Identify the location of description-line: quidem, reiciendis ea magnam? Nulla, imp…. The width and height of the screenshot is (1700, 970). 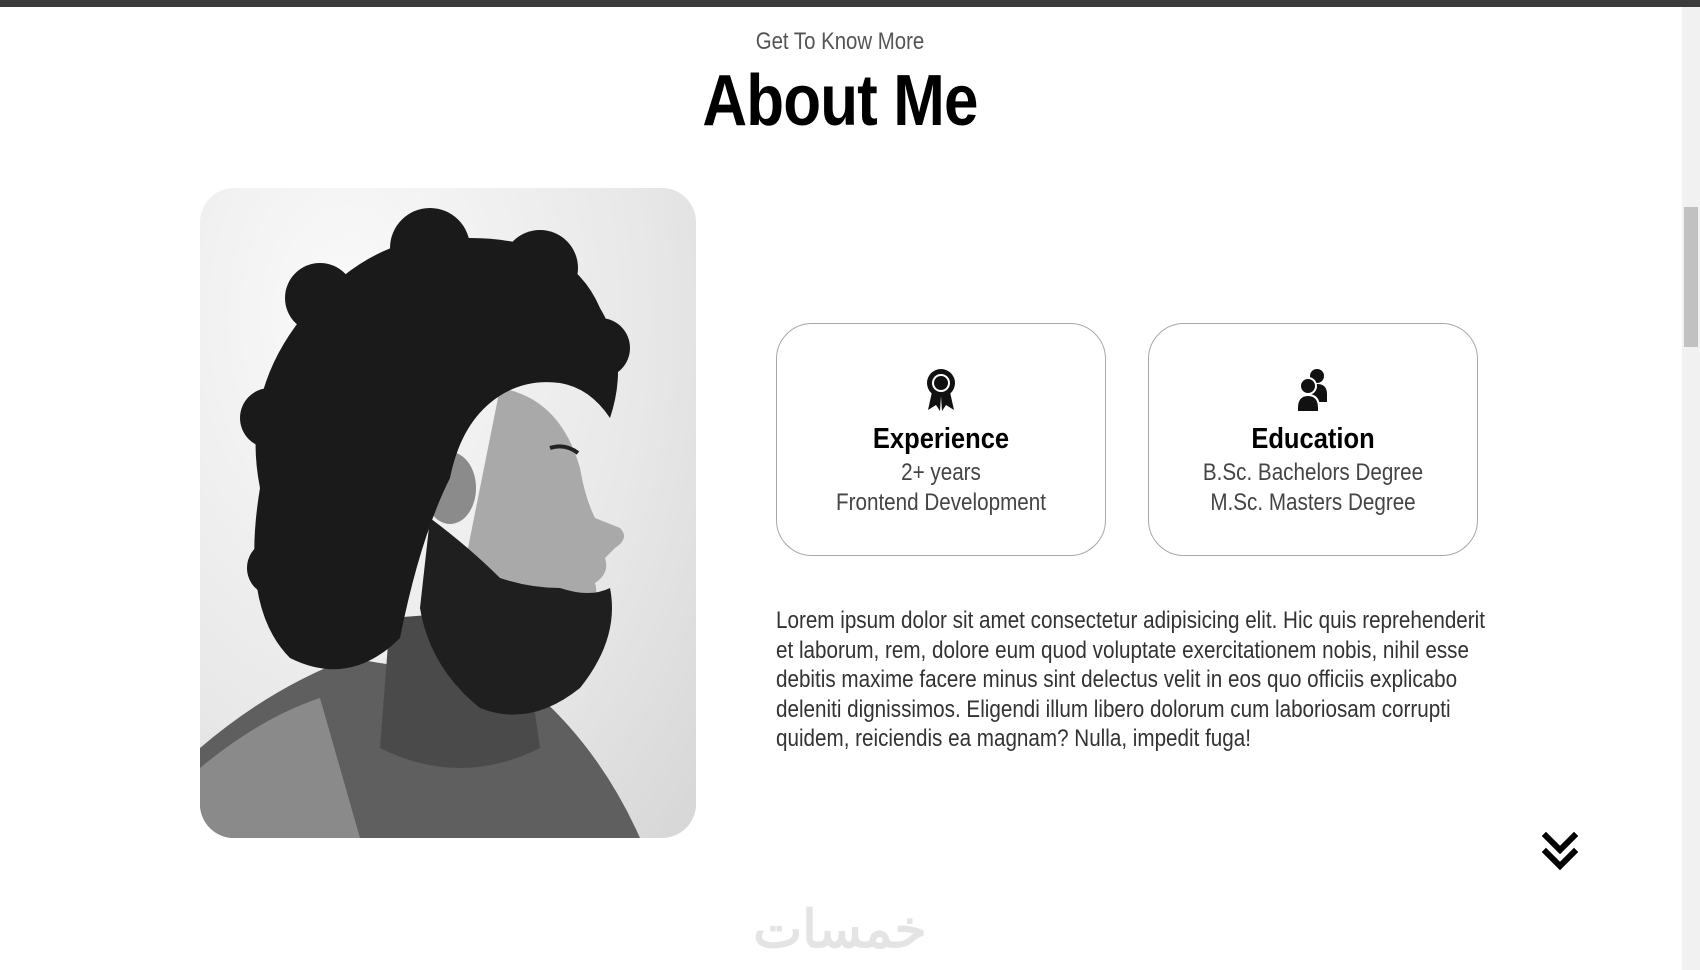
(1013, 738).